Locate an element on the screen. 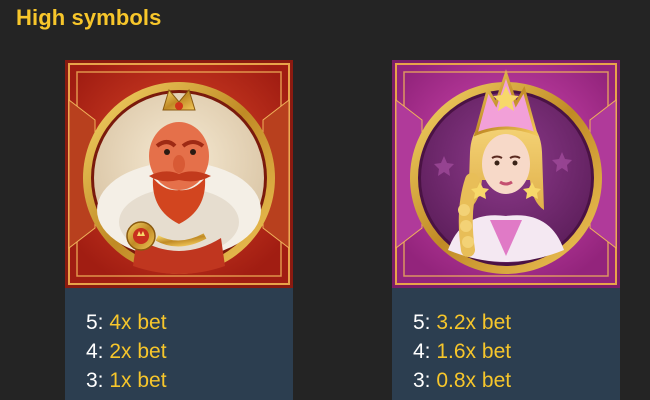 This screenshot has width=650, height=400. payout-row: 5: 4x bet is located at coordinates (126, 322).